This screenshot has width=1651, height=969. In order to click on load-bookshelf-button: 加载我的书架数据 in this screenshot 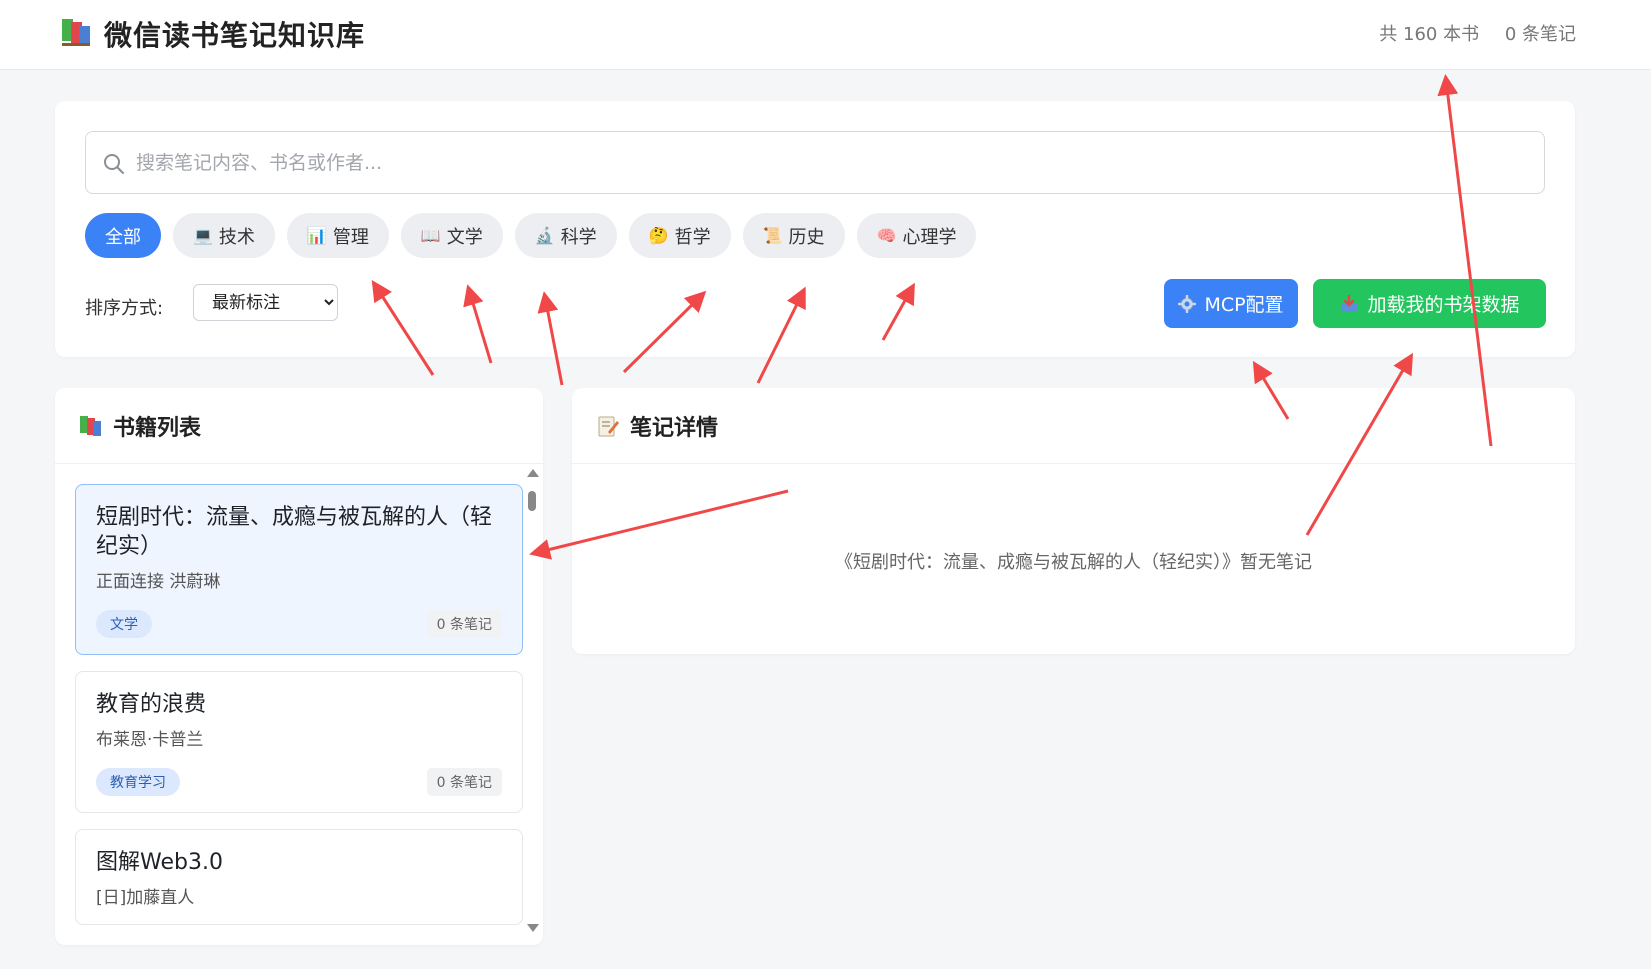, I will do `click(1429, 303)`.